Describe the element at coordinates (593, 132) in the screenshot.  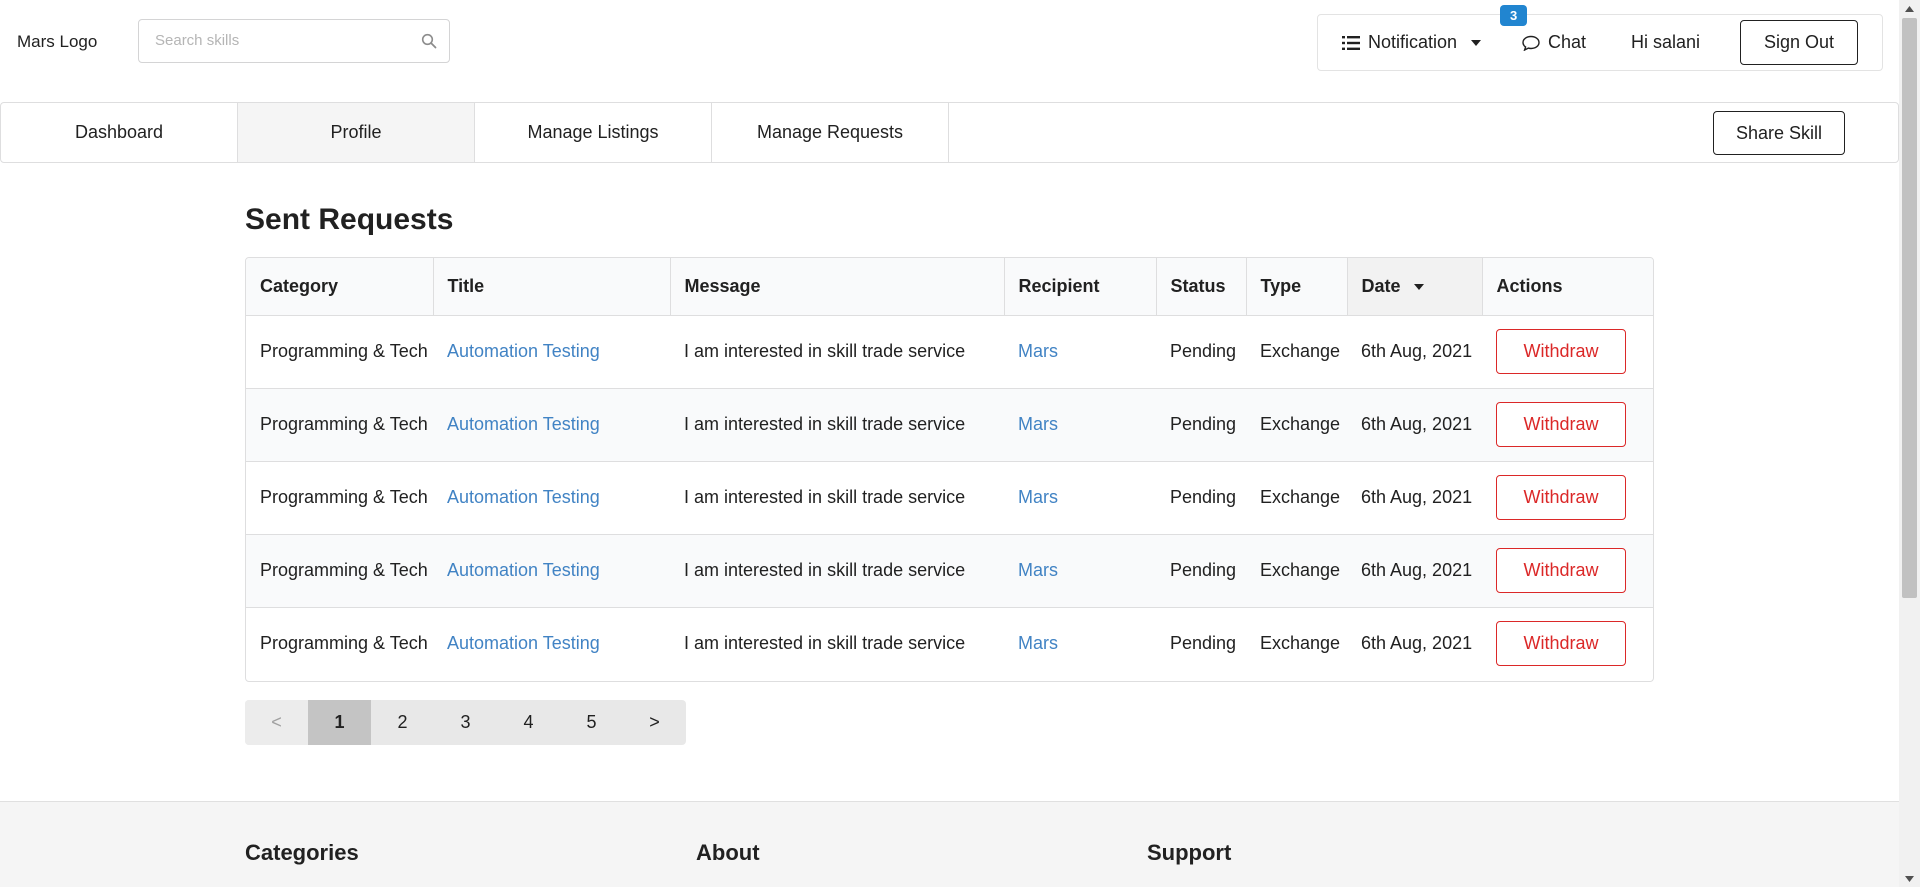
I see `tab-manage-listings: Manage Listings` at that location.